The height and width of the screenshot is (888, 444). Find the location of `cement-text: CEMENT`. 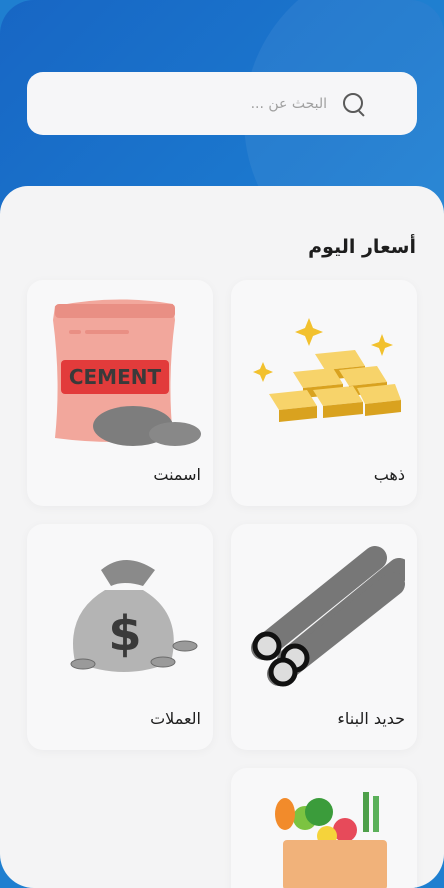

cement-text: CEMENT is located at coordinates (115, 377).